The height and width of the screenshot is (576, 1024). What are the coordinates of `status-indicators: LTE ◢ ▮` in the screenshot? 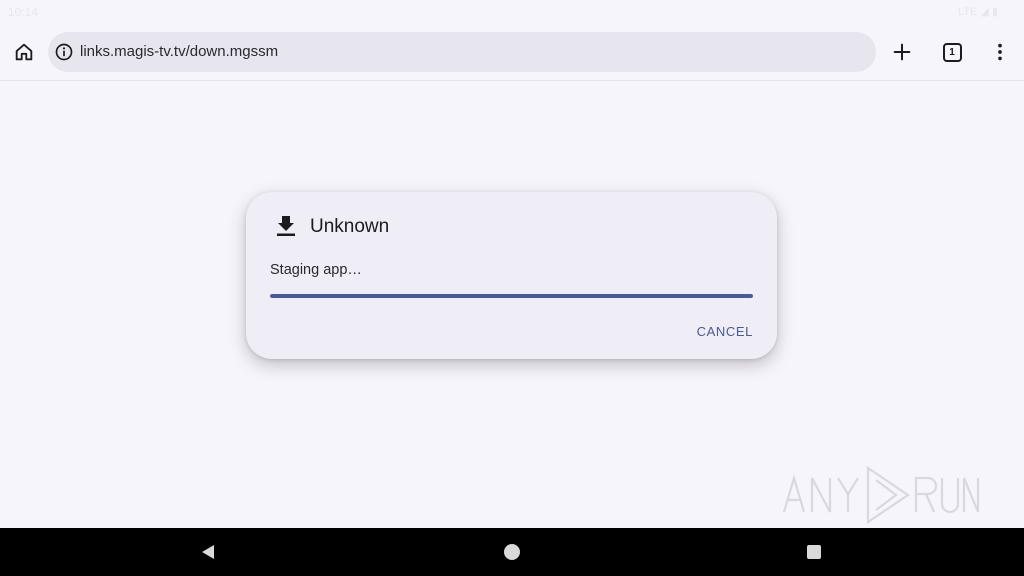 It's located at (978, 12).